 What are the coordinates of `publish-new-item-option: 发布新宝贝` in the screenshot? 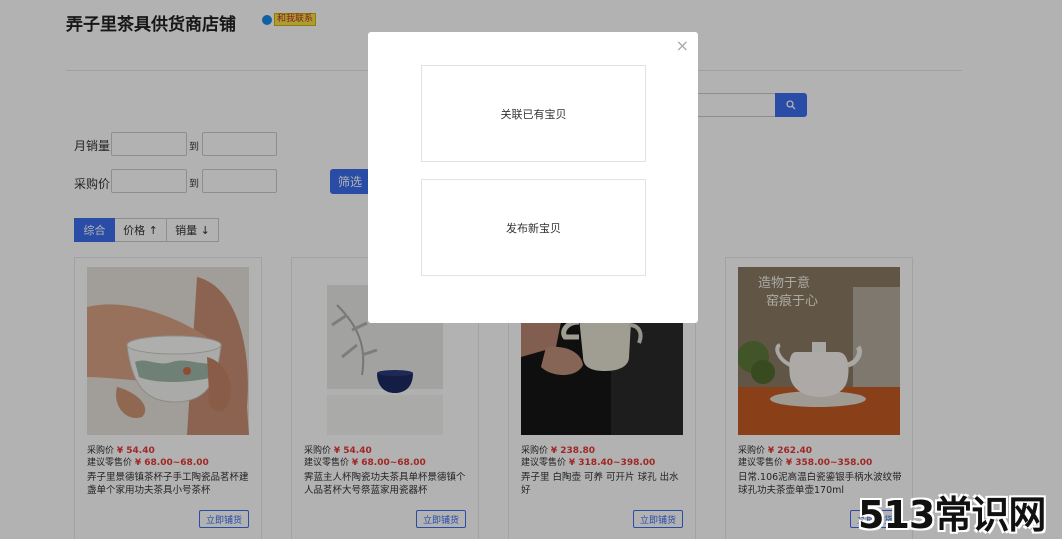 It's located at (533, 227).